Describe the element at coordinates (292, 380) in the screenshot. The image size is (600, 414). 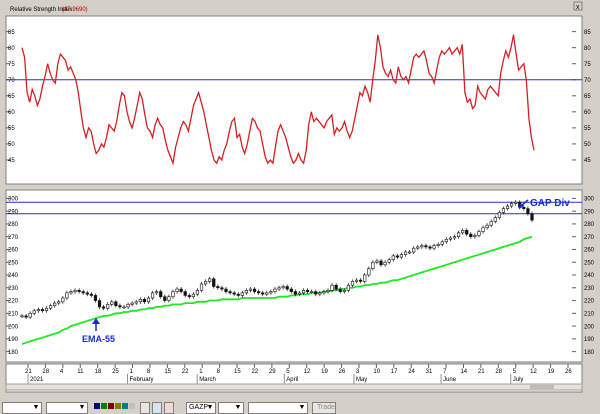
I see `x-period-label: April` at that location.